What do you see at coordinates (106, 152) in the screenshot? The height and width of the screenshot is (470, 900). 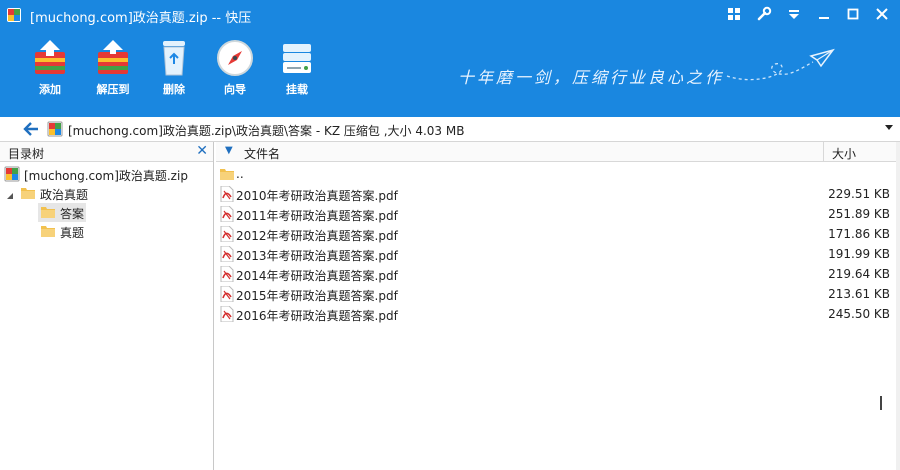 I see `tree-header: 目录树 ✕` at bounding box center [106, 152].